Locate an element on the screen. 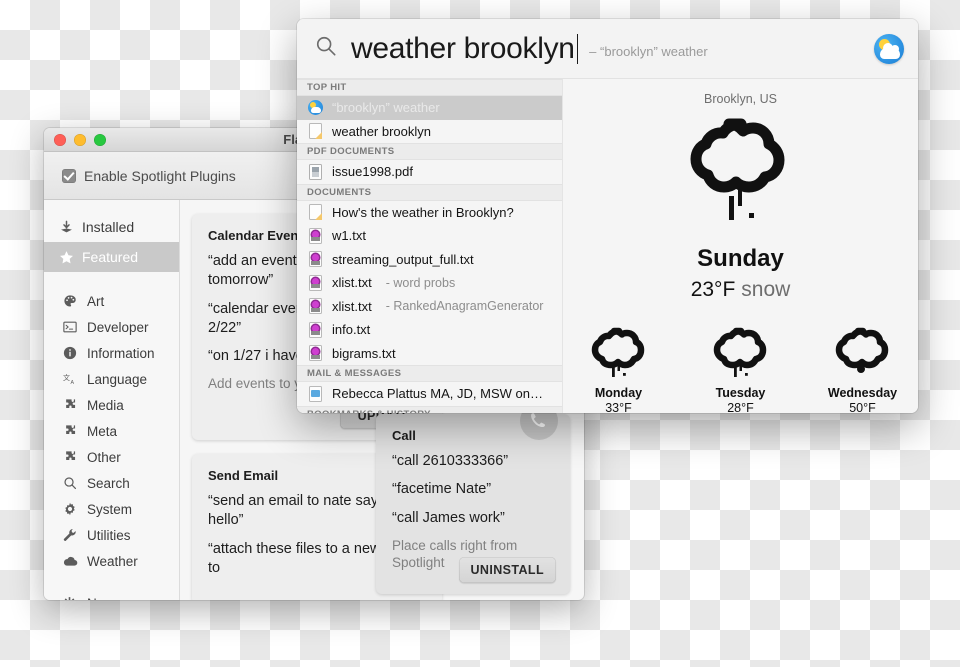 Image resolution: width=960 pixels, height=667 pixels. uninstall-button: UNINSTALL is located at coordinates (507, 570).